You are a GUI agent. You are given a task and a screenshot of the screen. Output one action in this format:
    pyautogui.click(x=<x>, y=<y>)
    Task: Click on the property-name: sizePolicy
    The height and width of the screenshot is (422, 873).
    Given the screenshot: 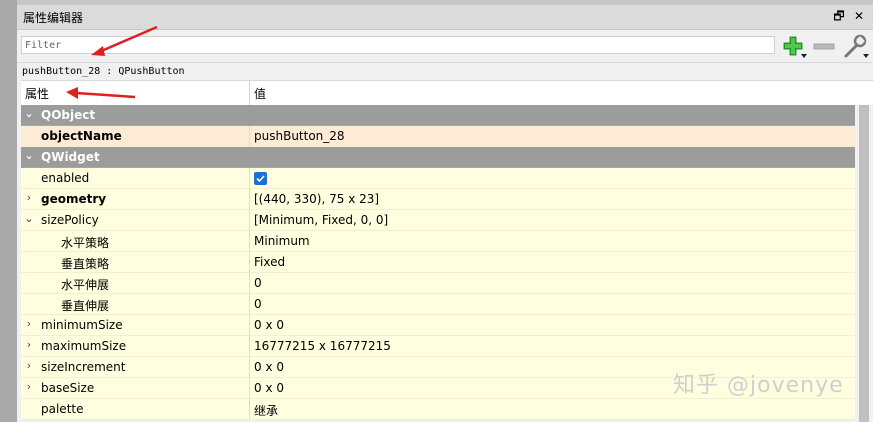 What is the action you would take?
    pyautogui.click(x=70, y=220)
    